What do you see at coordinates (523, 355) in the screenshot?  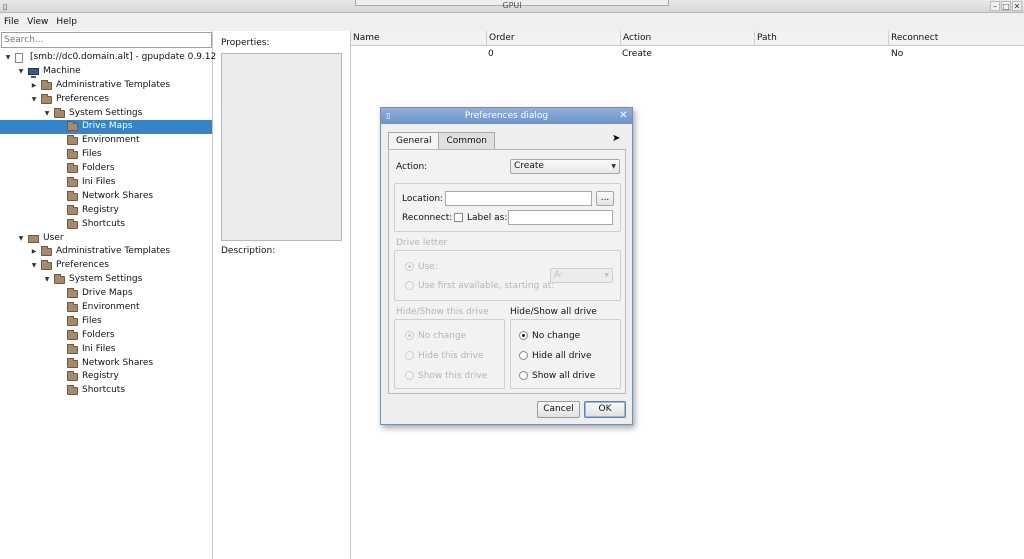 I see `hide-all-drive-radio` at bounding box center [523, 355].